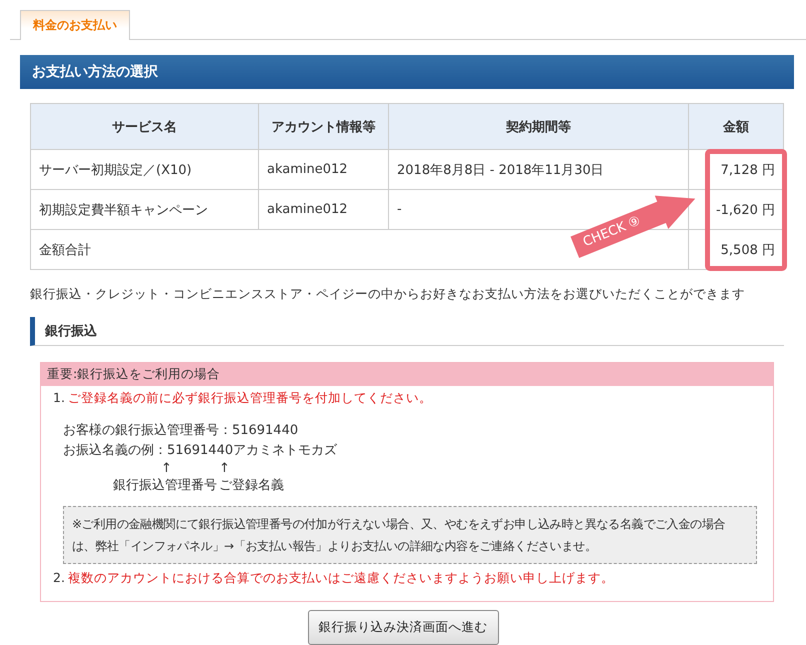 The height and width of the screenshot is (645, 806). I want to click on column-header: サービス名, so click(144, 127).